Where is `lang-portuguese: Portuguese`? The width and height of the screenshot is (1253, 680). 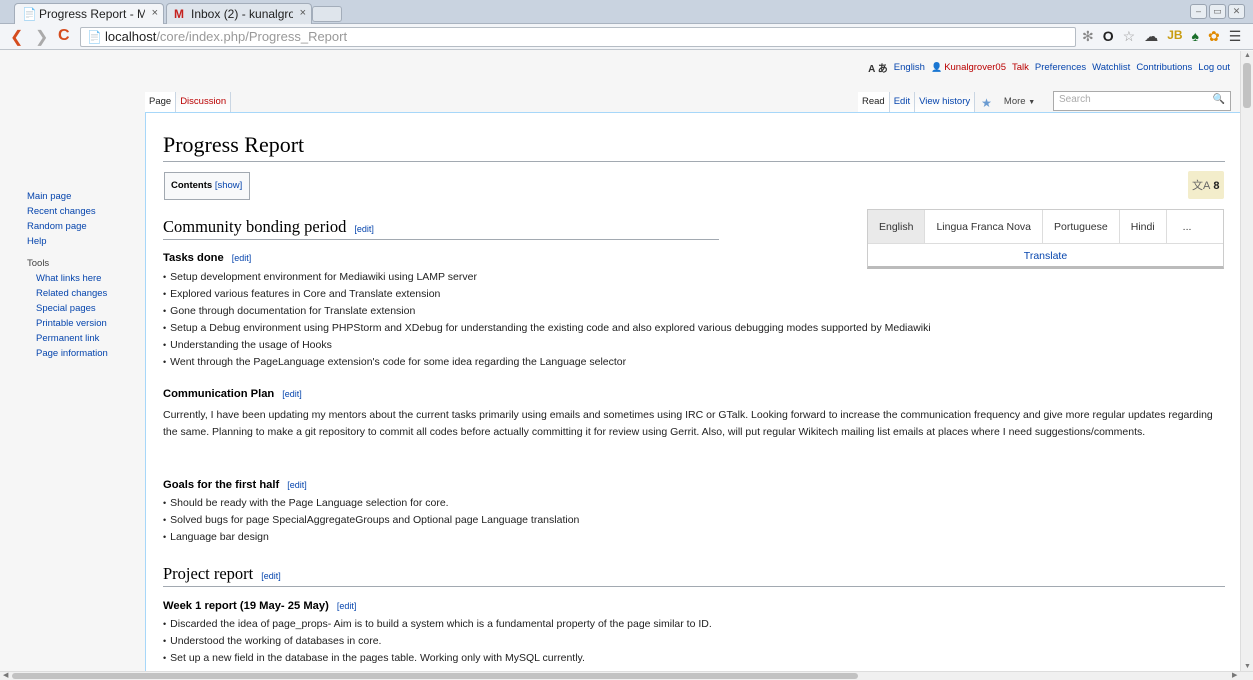 lang-portuguese: Portuguese is located at coordinates (1081, 226).